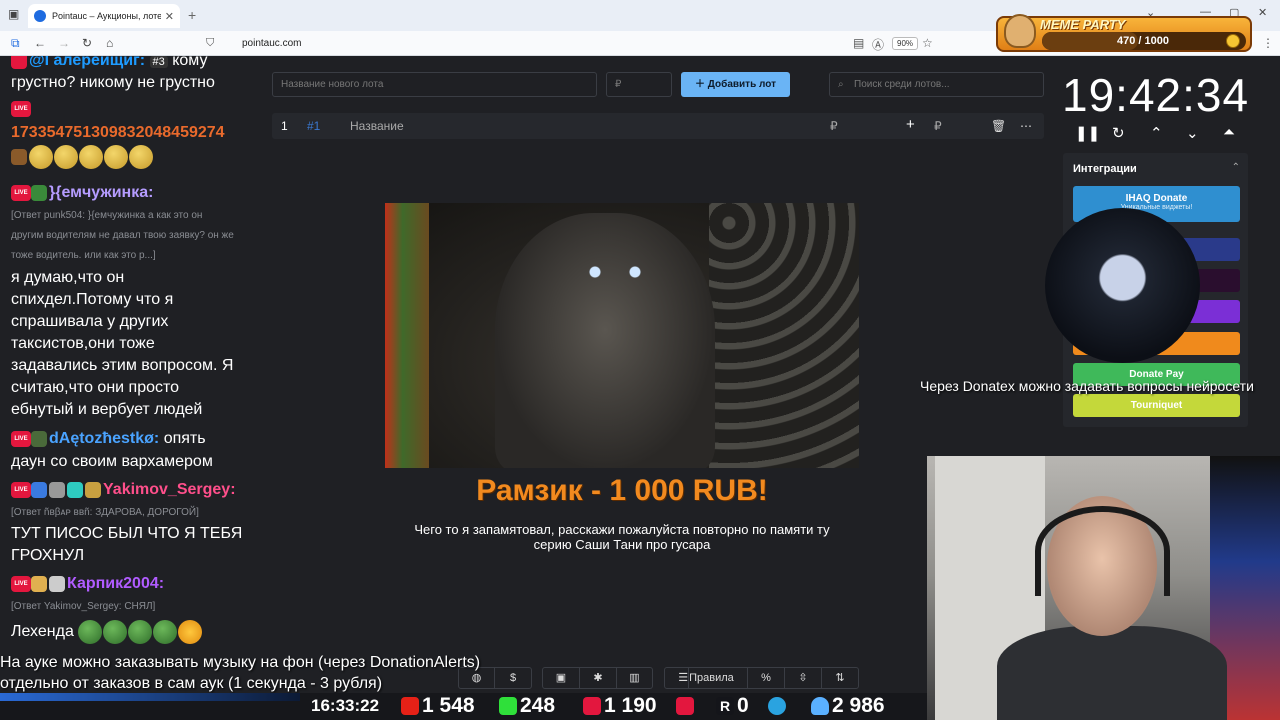  Describe the element at coordinates (68, 277) in the screenshot. I see `chat-line: я думаю,что он` at that location.